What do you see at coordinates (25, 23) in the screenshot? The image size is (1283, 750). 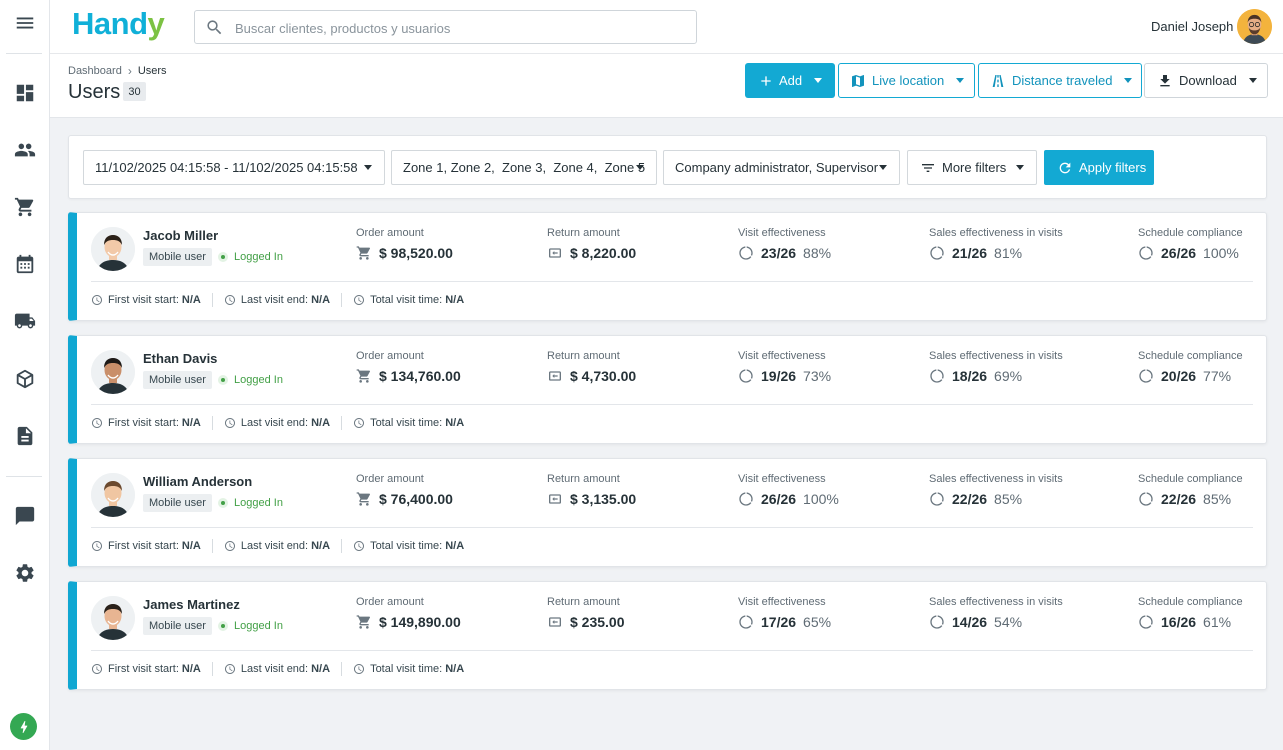 I see `menu-icon` at bounding box center [25, 23].